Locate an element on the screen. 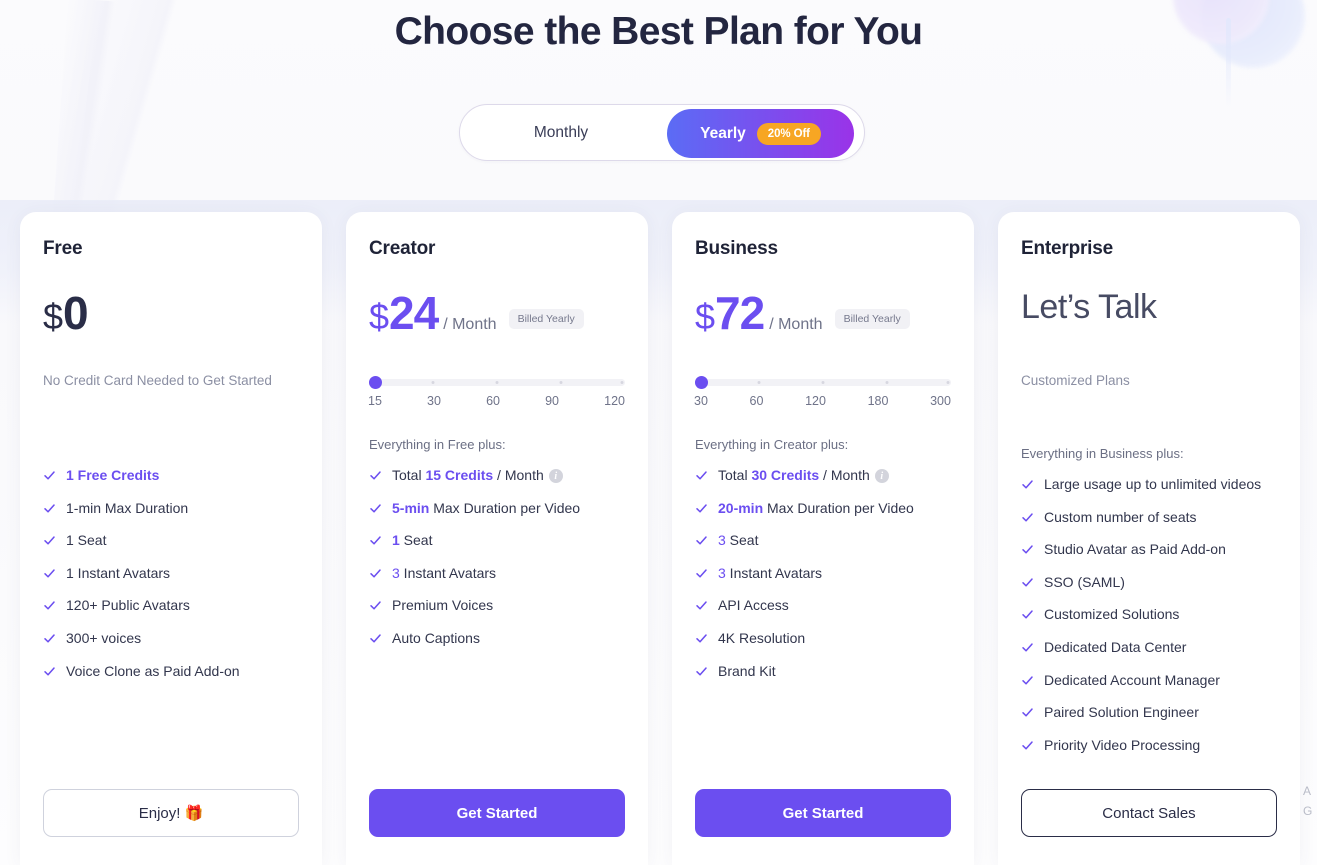 The image size is (1317, 865). toggle-option-yearly: Yearly 20% Off is located at coordinates (760, 133).